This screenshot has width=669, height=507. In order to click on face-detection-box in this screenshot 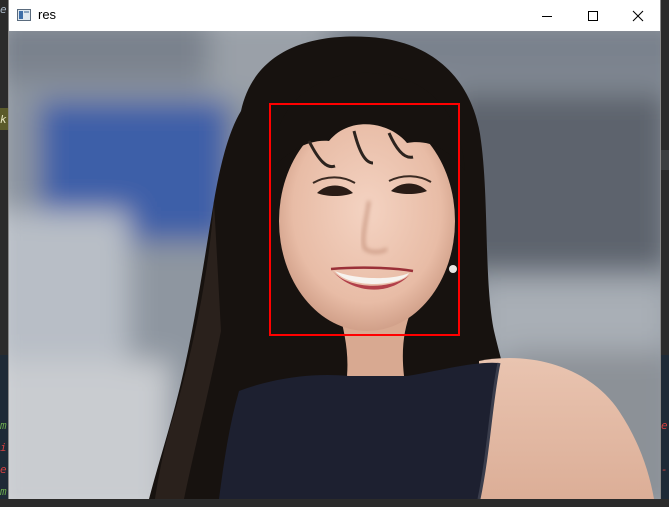, I will do `click(364, 219)`.